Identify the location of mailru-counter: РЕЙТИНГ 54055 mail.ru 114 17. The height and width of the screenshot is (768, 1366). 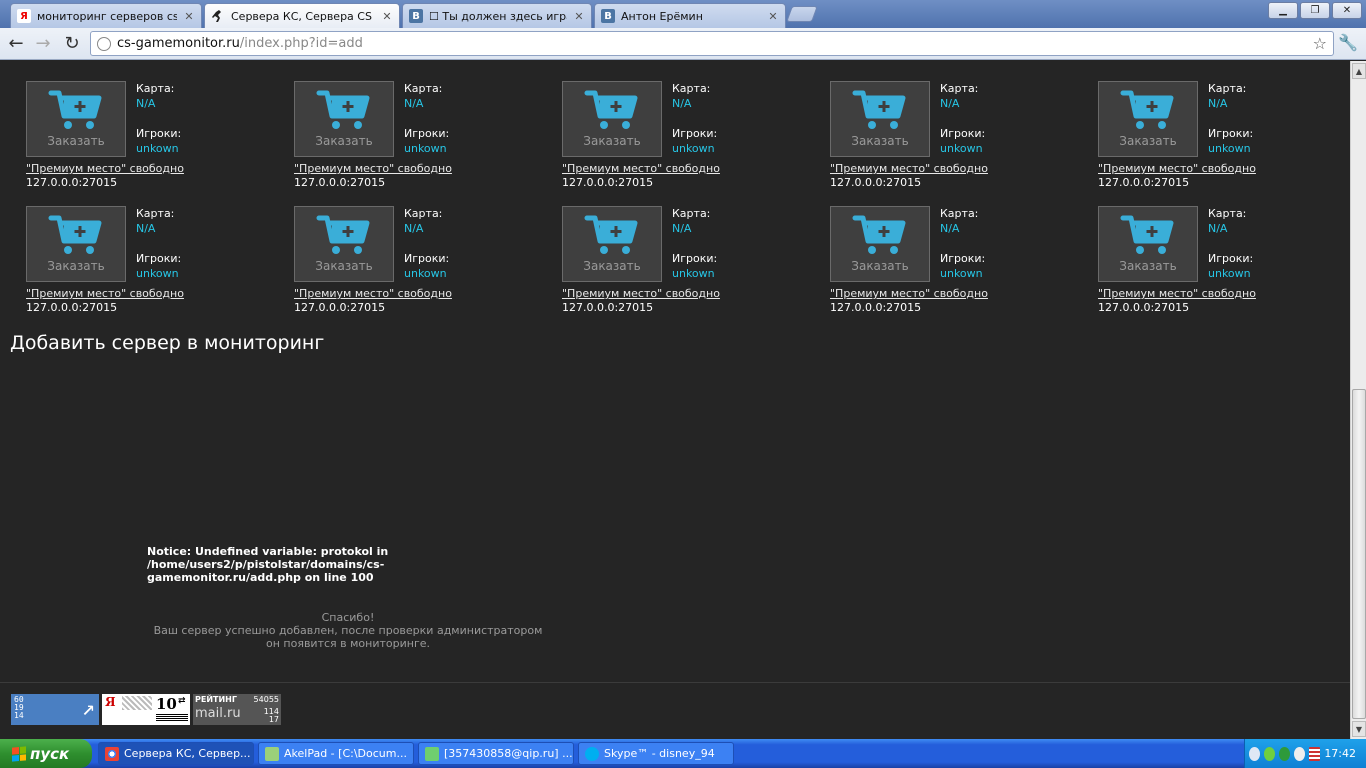
(237, 709).